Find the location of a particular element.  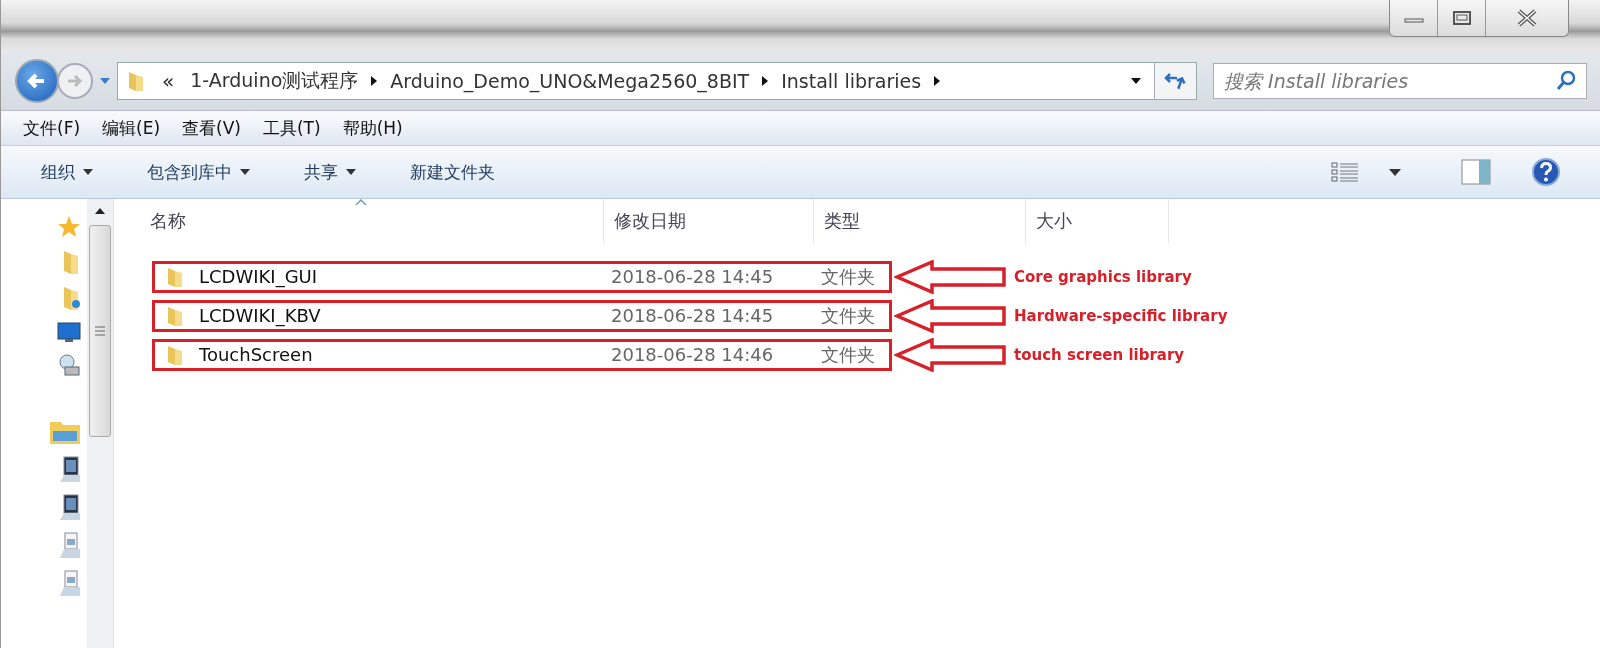

toolbar-button: 包含到库中 is located at coordinates (198, 172).